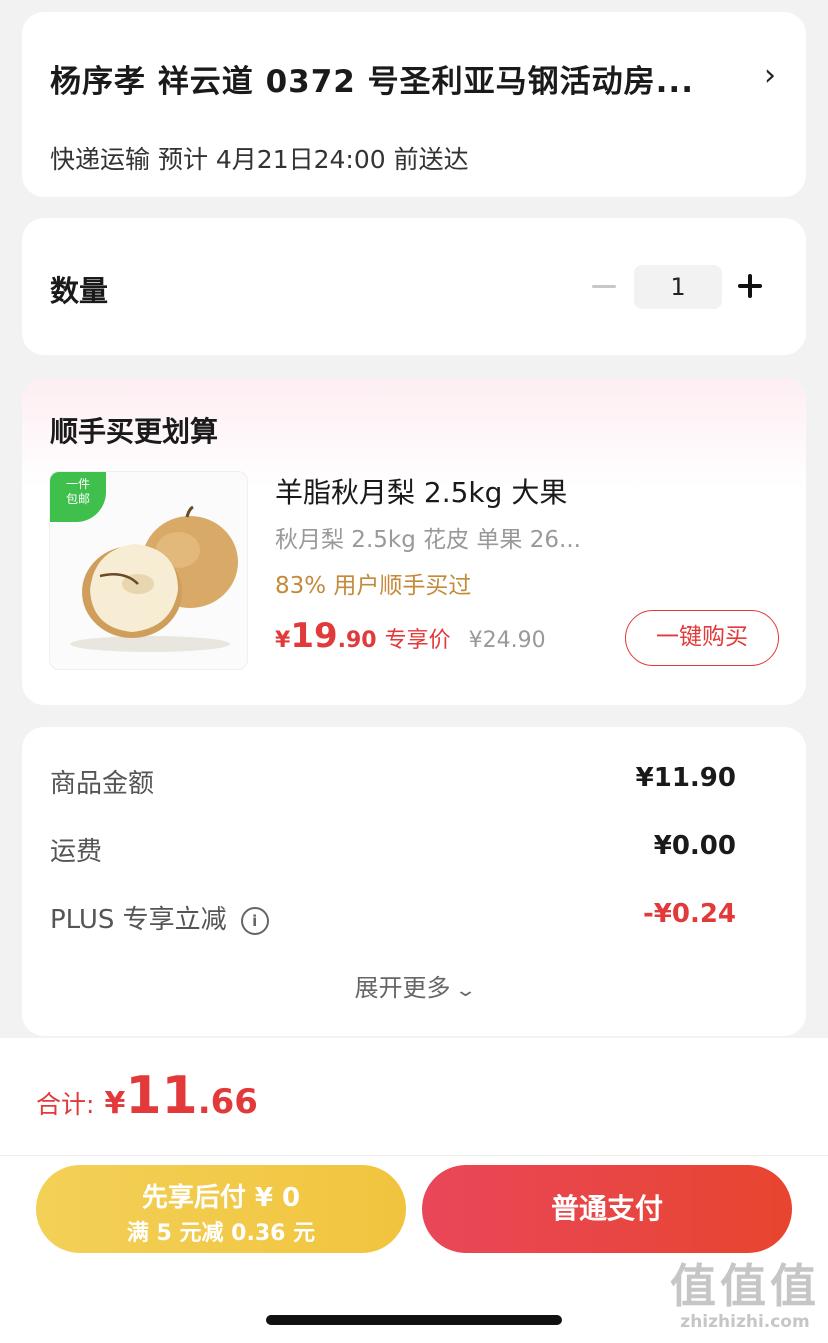 This screenshot has width=828, height=1343. What do you see at coordinates (314, 636) in the screenshot?
I see `price-integer: 19` at bounding box center [314, 636].